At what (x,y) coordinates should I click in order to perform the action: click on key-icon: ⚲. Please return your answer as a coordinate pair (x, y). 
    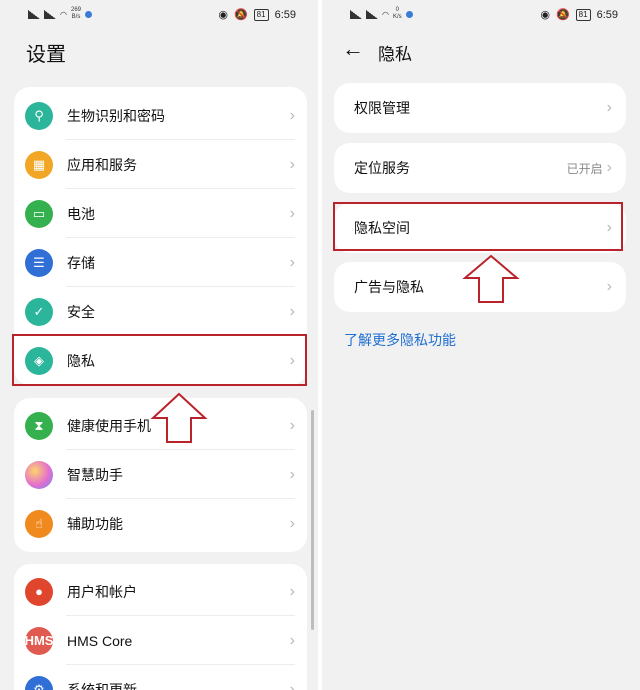
    Looking at the image, I should click on (39, 115).